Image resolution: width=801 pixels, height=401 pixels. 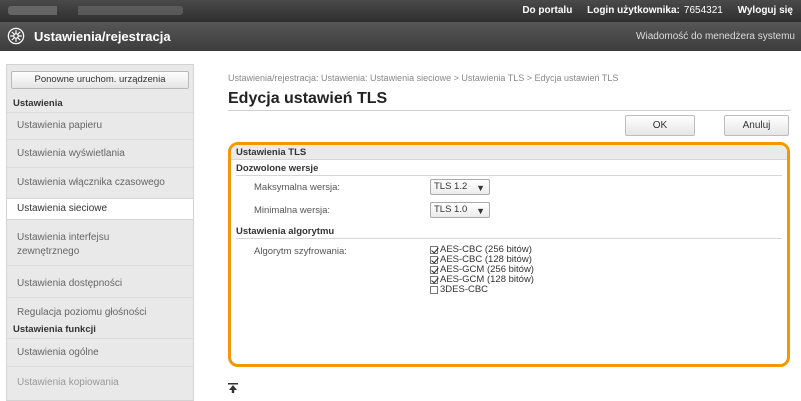 What do you see at coordinates (285, 231) in the screenshot?
I see `algorithm-settings-header: Ustawienia algorytmu` at bounding box center [285, 231].